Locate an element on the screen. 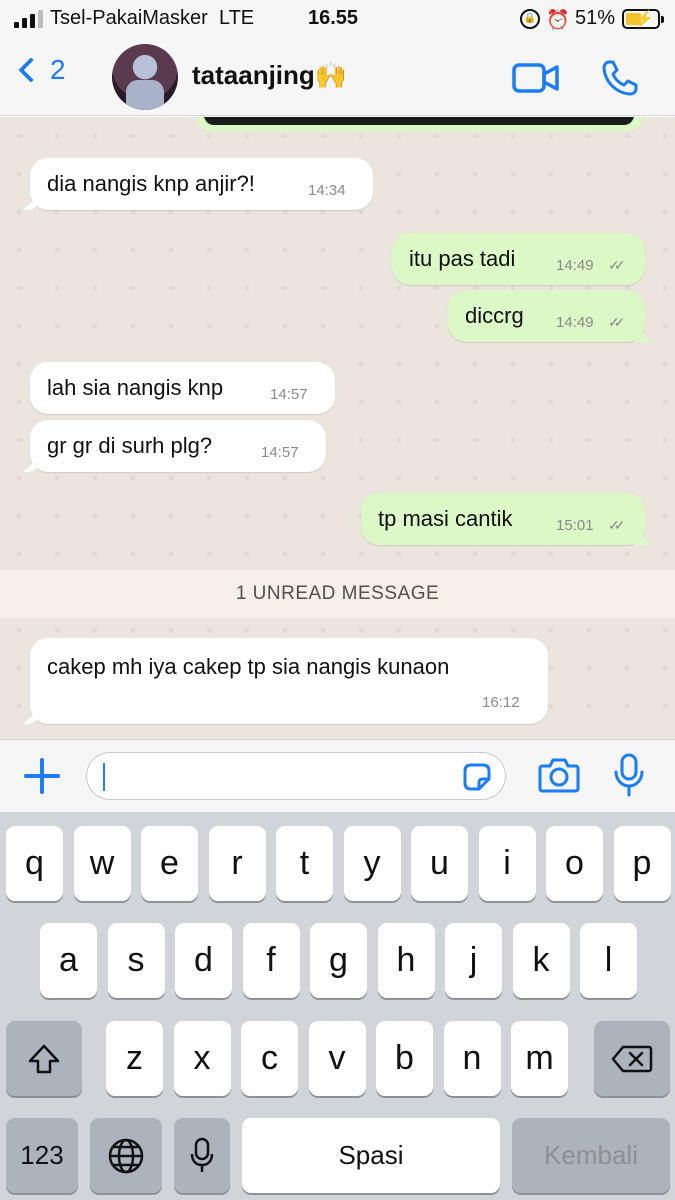 Image resolution: width=675 pixels, height=1200 pixels. battery-percent: 51% is located at coordinates (595, 18).